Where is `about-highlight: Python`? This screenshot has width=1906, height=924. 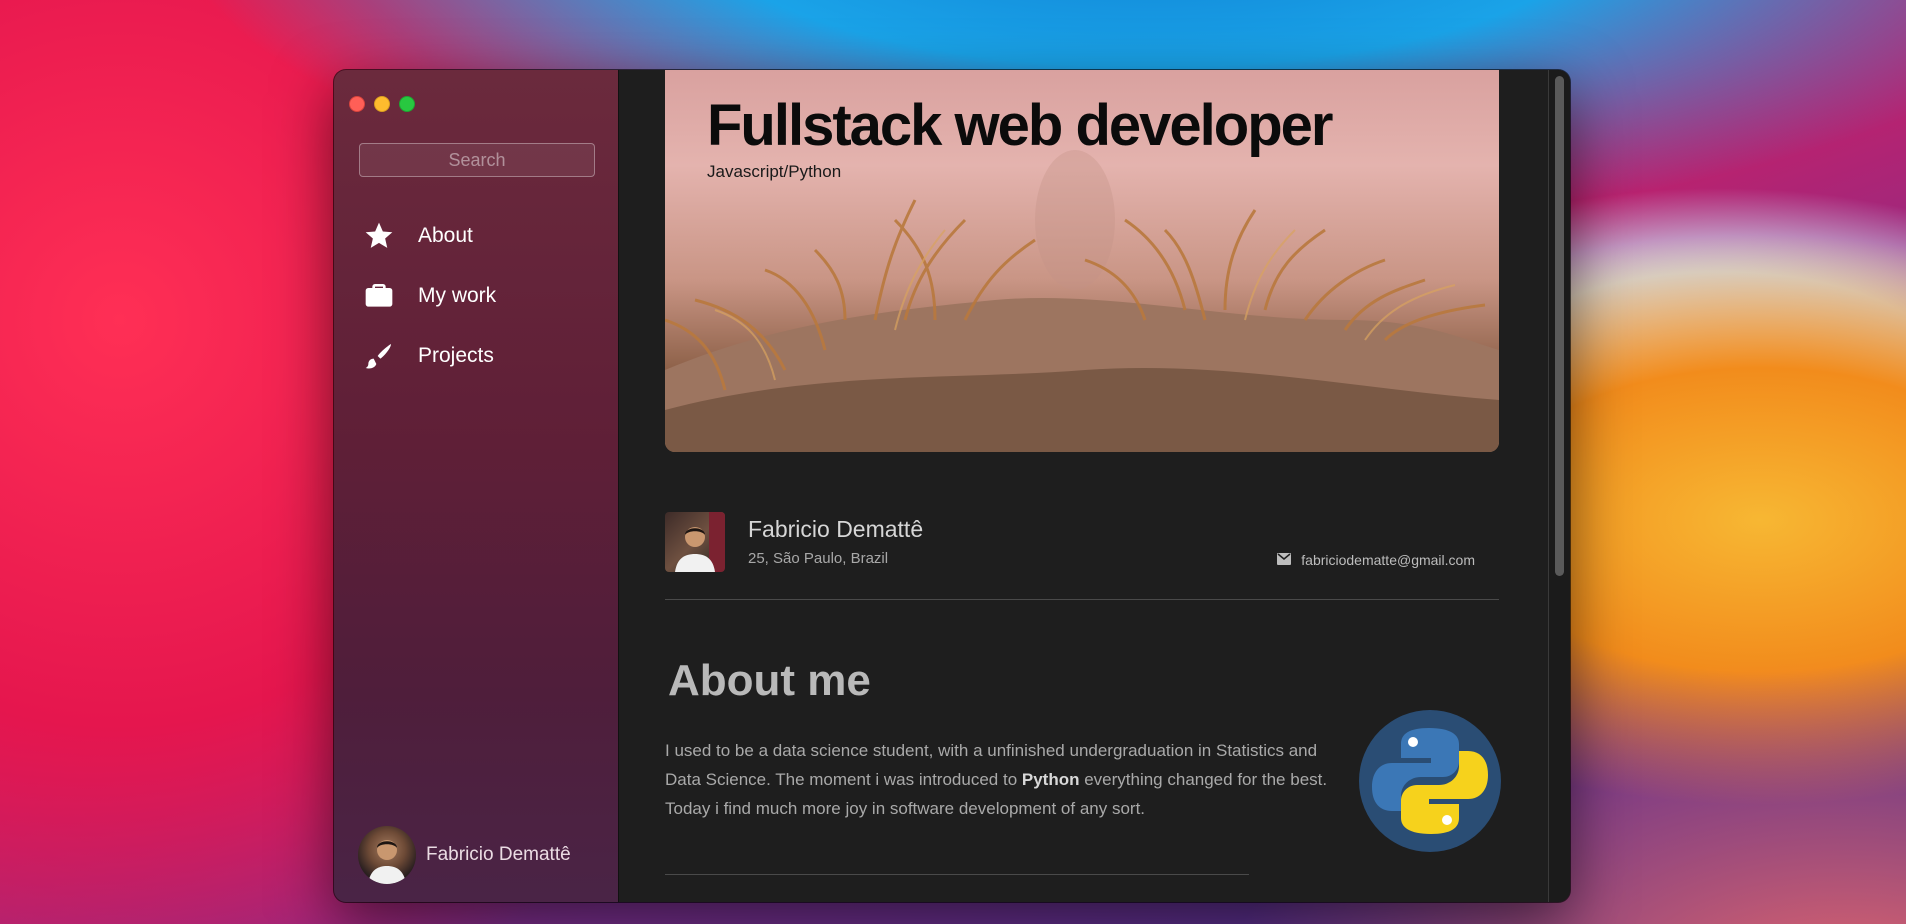
about-highlight: Python is located at coordinates (1050, 779).